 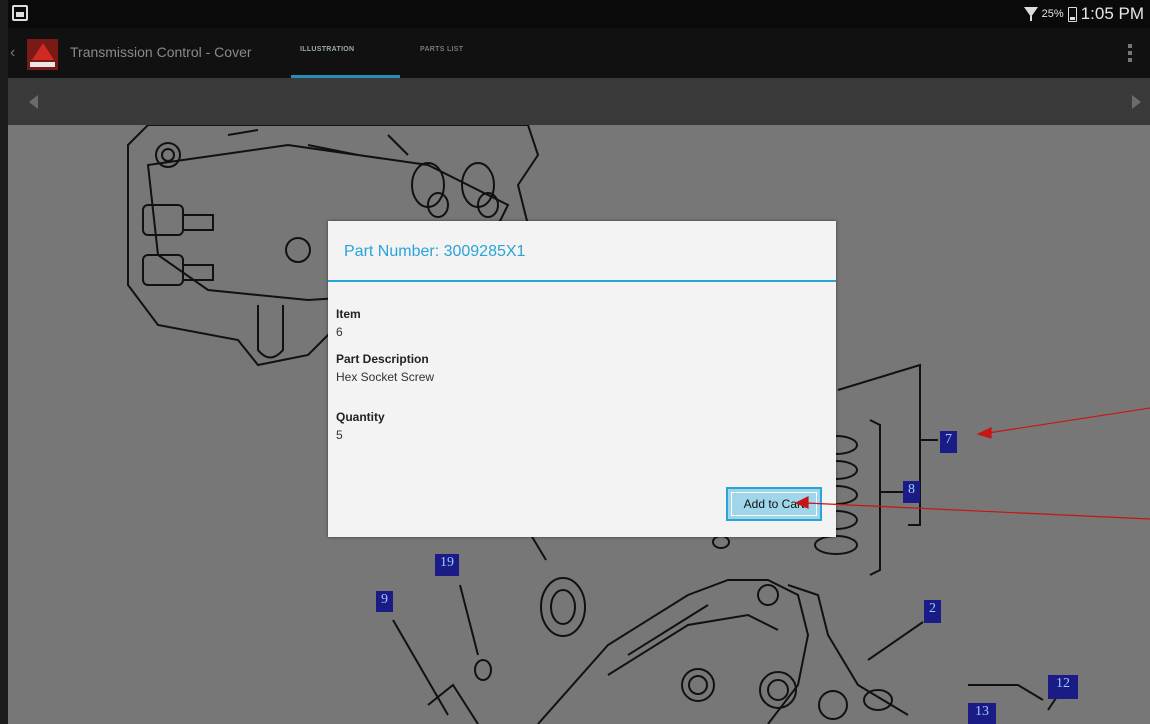 I want to click on tab-illustration: ILLUSTRATION, so click(x=327, y=49).